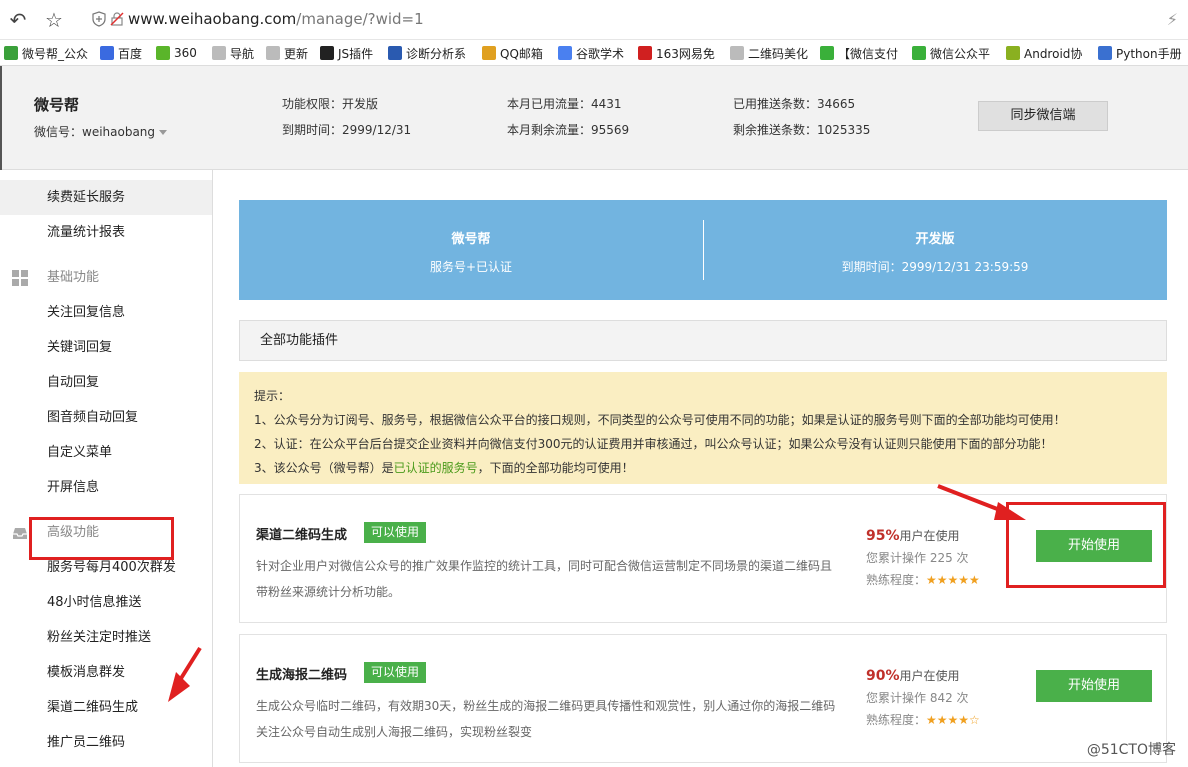 This screenshot has height=767, width=1188. Describe the element at coordinates (106, 602) in the screenshot. I see `sidebar-item-48h-push: 48小时信息推送` at that location.